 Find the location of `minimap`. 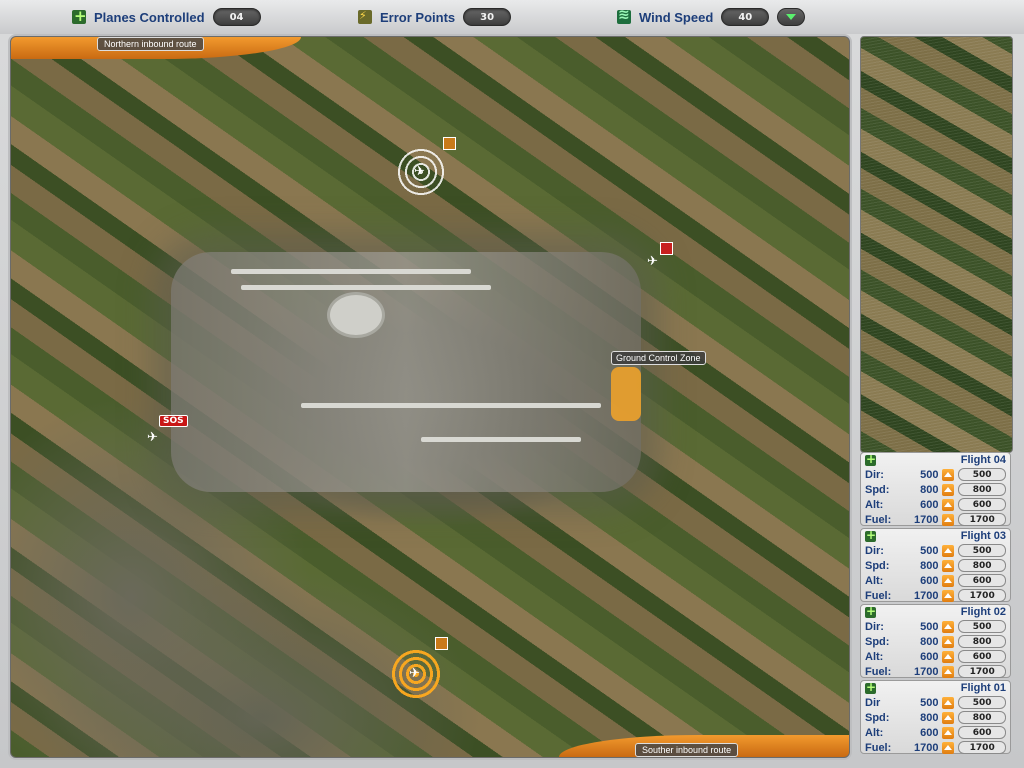

minimap is located at coordinates (936, 244).